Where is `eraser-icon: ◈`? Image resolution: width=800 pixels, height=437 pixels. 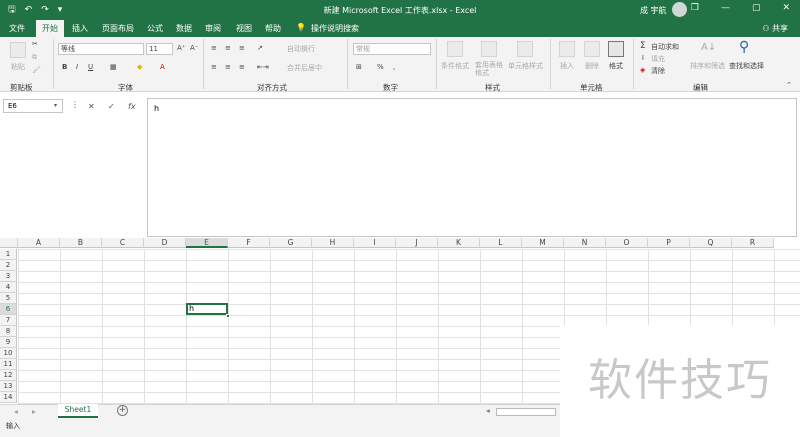 eraser-icon: ◈ is located at coordinates (642, 70).